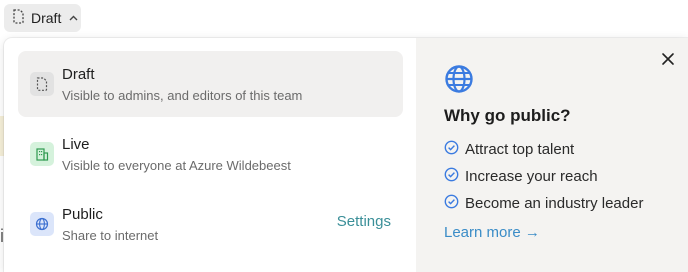 The width and height of the screenshot is (688, 272). I want to click on info-title: Why go public?, so click(507, 115).